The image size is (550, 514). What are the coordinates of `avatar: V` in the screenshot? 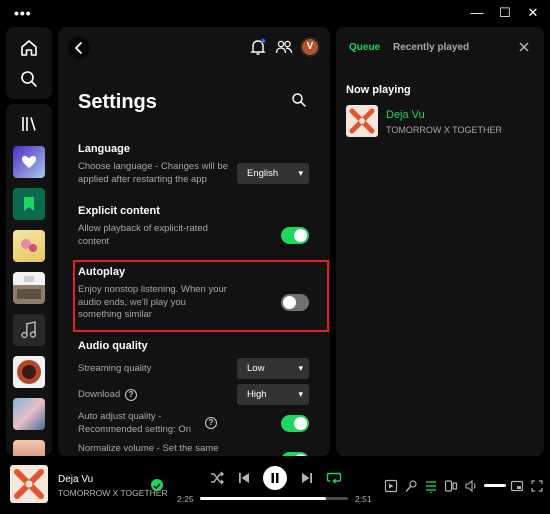 It's located at (310, 47).